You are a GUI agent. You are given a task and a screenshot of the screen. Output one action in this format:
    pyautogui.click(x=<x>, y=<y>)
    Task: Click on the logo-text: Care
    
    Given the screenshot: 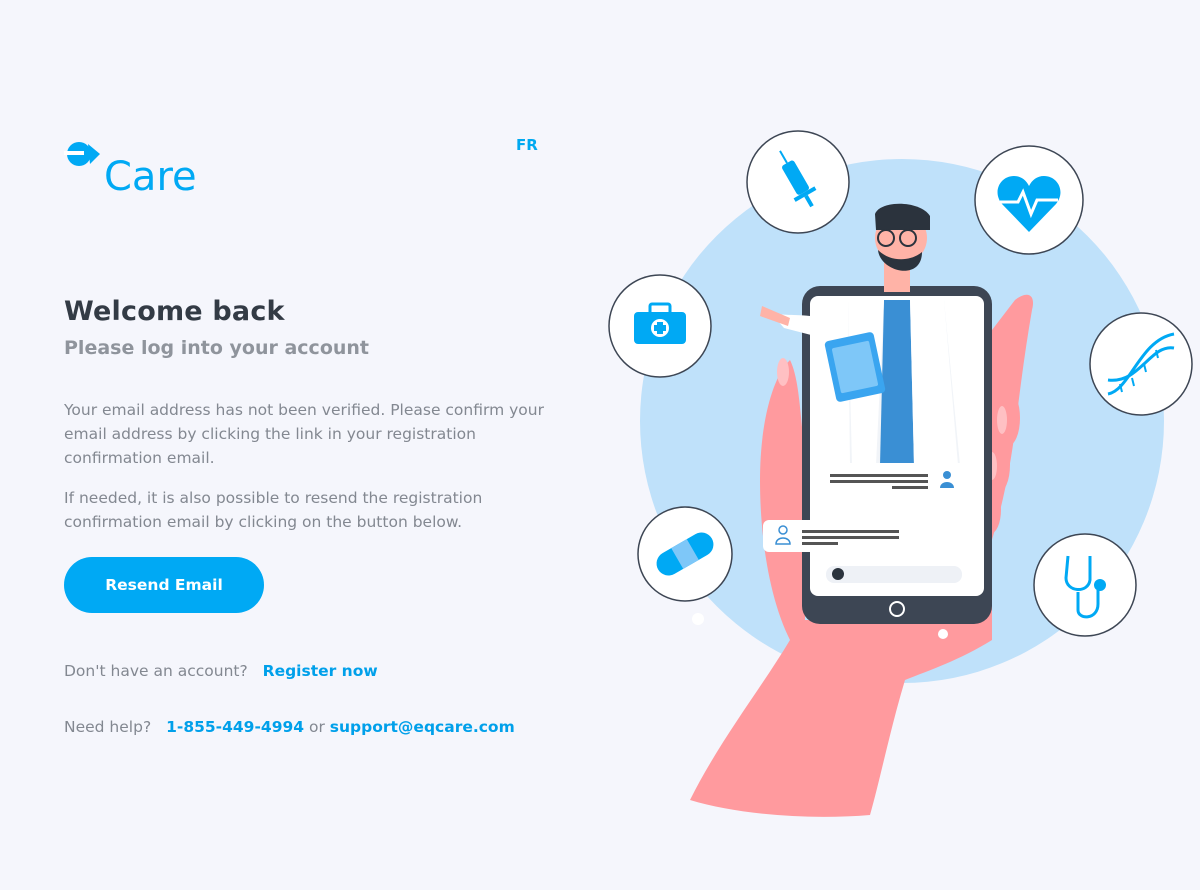 What is the action you would take?
    pyautogui.click(x=150, y=175)
    